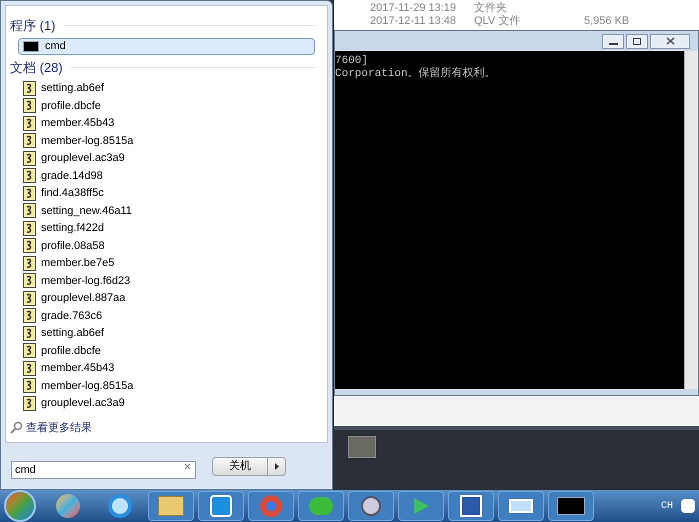 The image size is (699, 522). Describe the element at coordinates (187, 466) in the screenshot. I see `clear-icon` at that location.